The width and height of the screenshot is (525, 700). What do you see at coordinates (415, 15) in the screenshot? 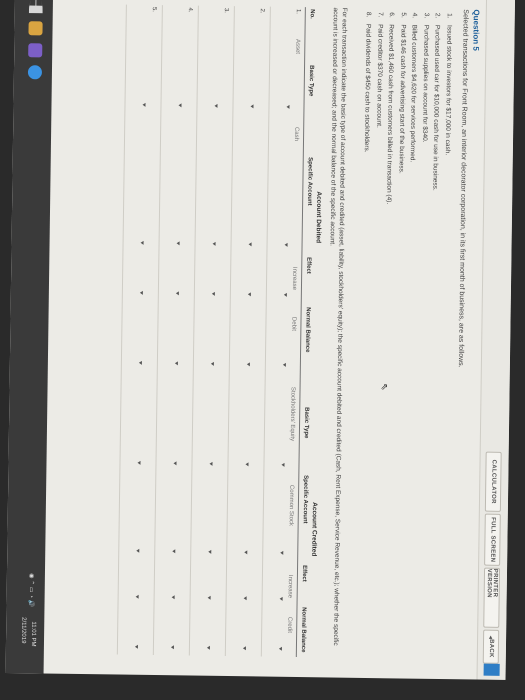
I see `transaction-number: 4.` at bounding box center [415, 15].